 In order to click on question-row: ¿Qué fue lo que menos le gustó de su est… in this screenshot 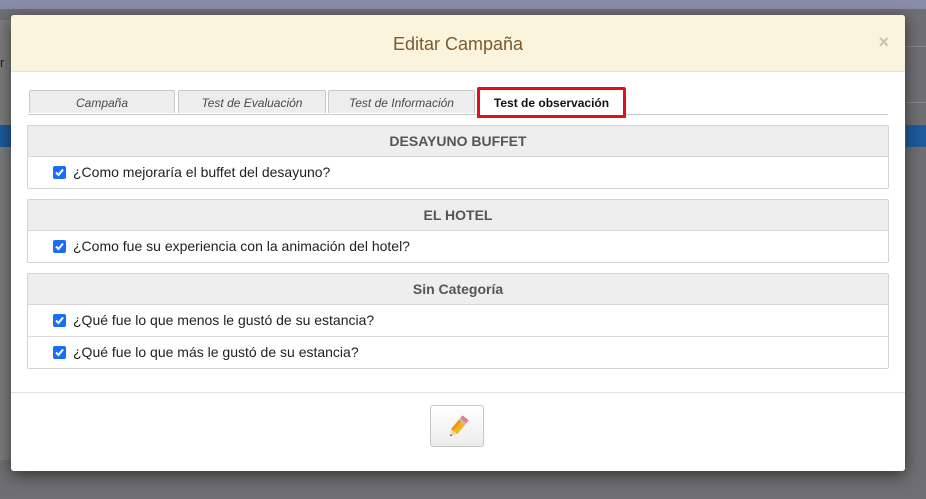, I will do `click(458, 321)`.